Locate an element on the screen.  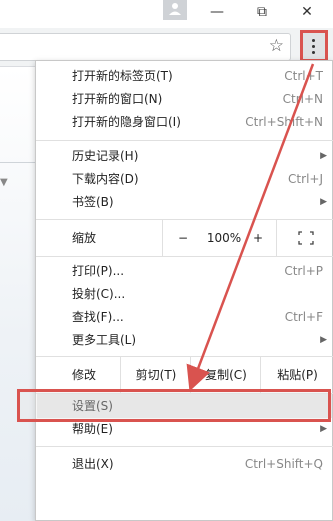
menu-item-bookmarks: 书签(B) ▶ is located at coordinates (184, 202).